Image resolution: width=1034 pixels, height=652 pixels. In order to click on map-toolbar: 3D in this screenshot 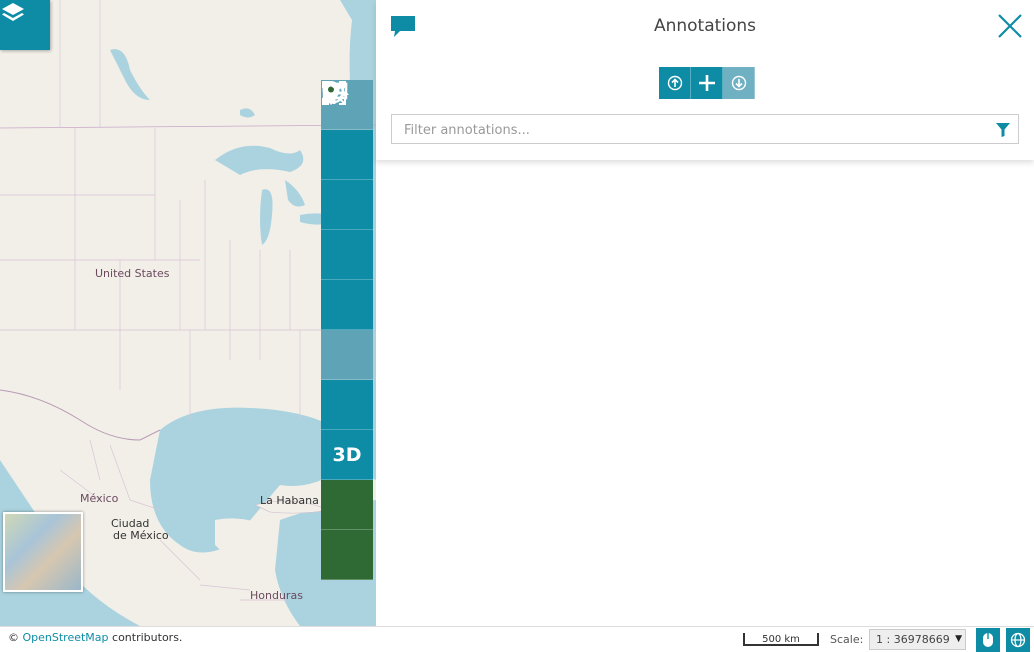, I will do `click(347, 330)`.